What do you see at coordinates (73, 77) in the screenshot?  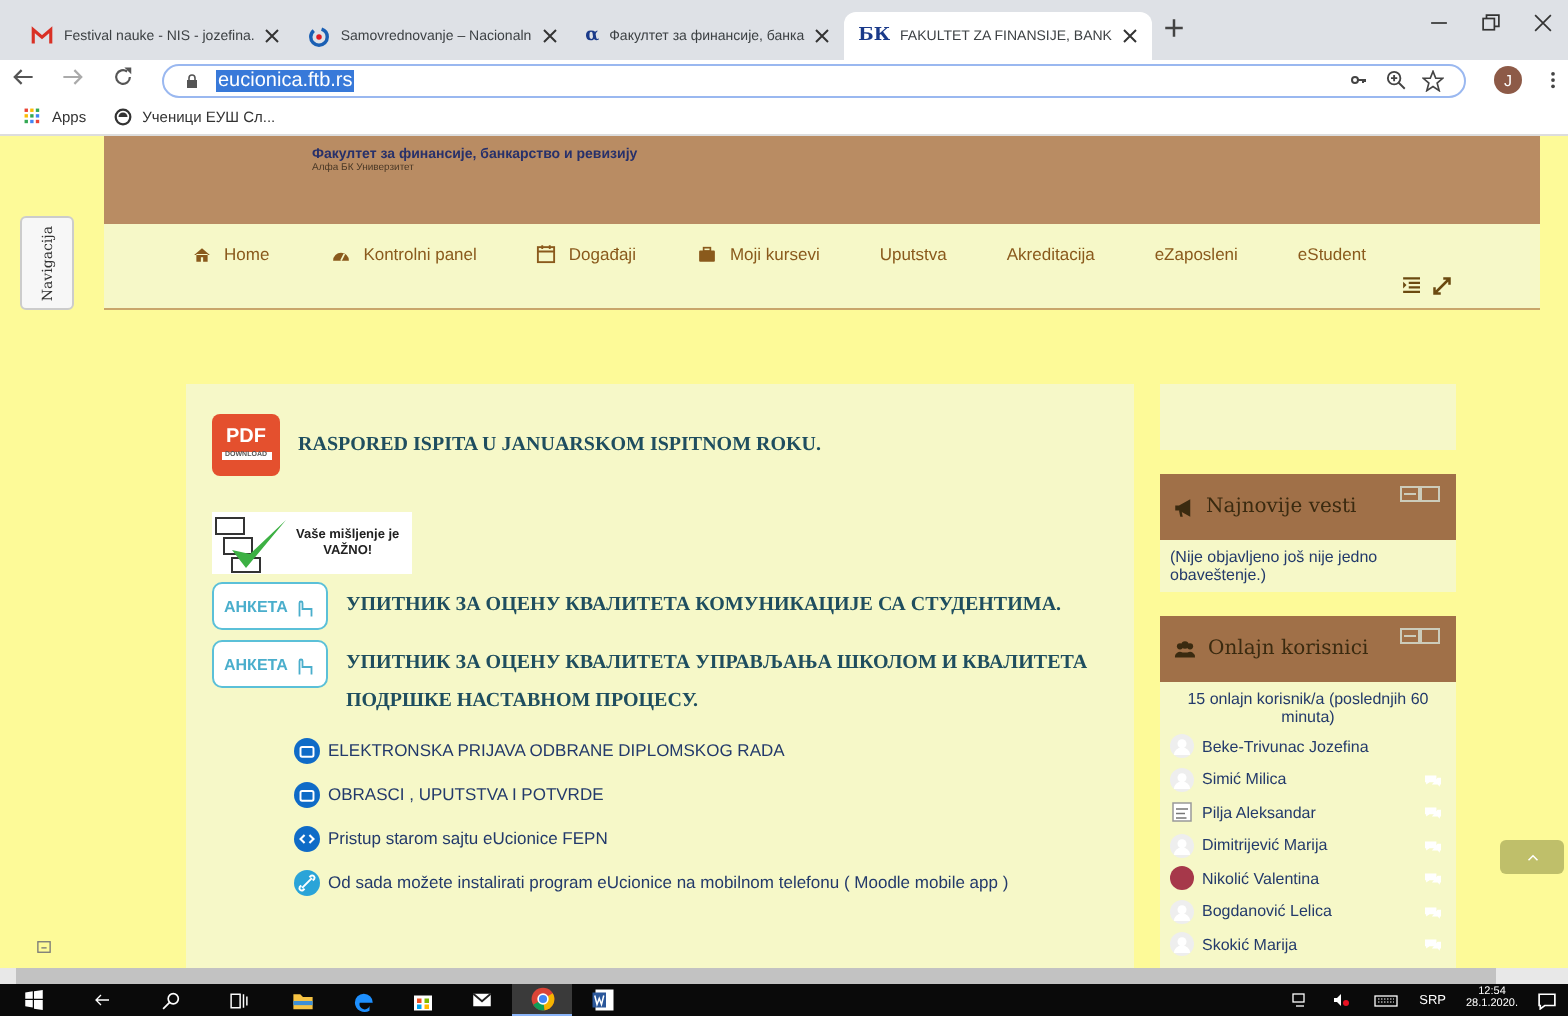 I see `forward-arrow-icon` at bounding box center [73, 77].